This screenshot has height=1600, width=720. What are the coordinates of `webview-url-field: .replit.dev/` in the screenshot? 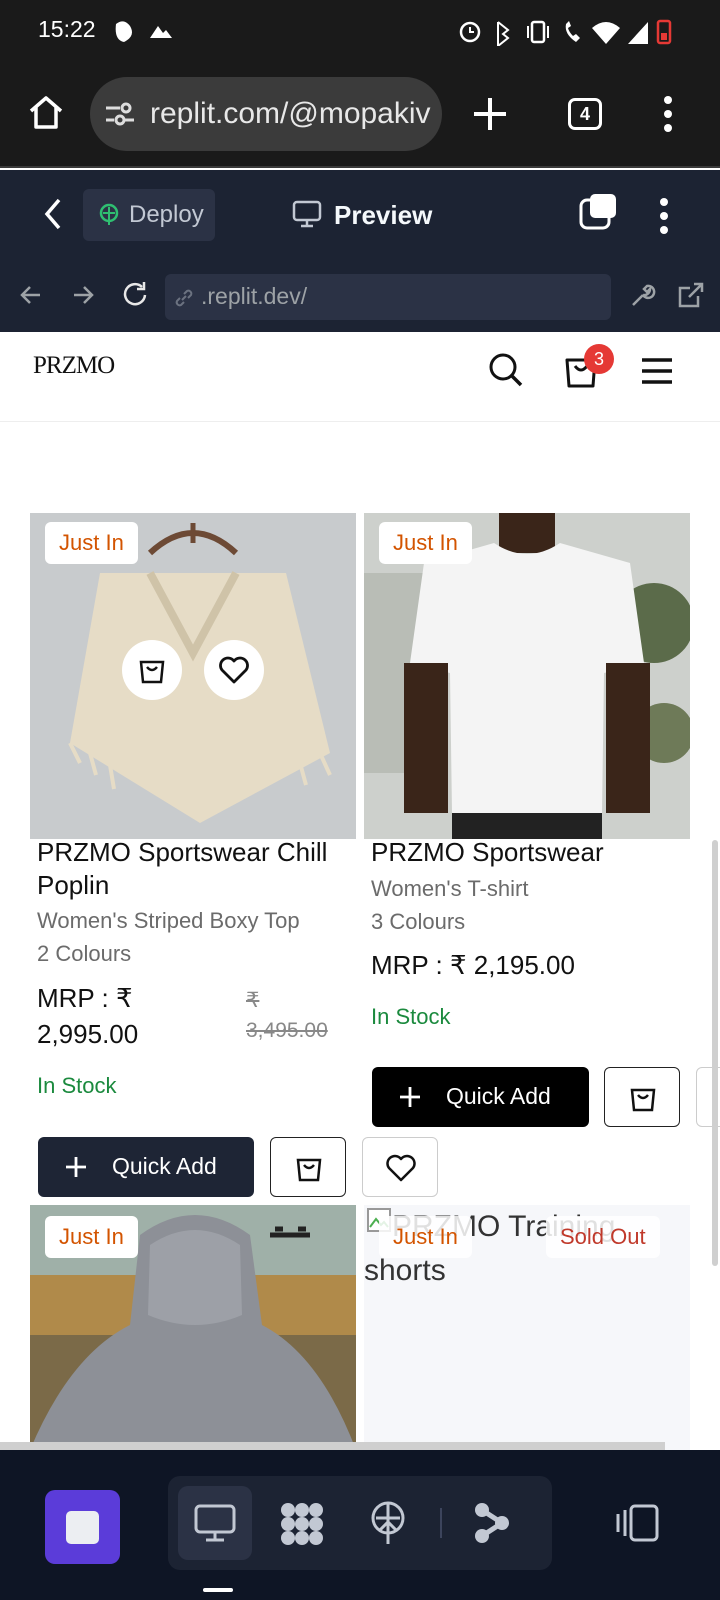 It's located at (388, 297).